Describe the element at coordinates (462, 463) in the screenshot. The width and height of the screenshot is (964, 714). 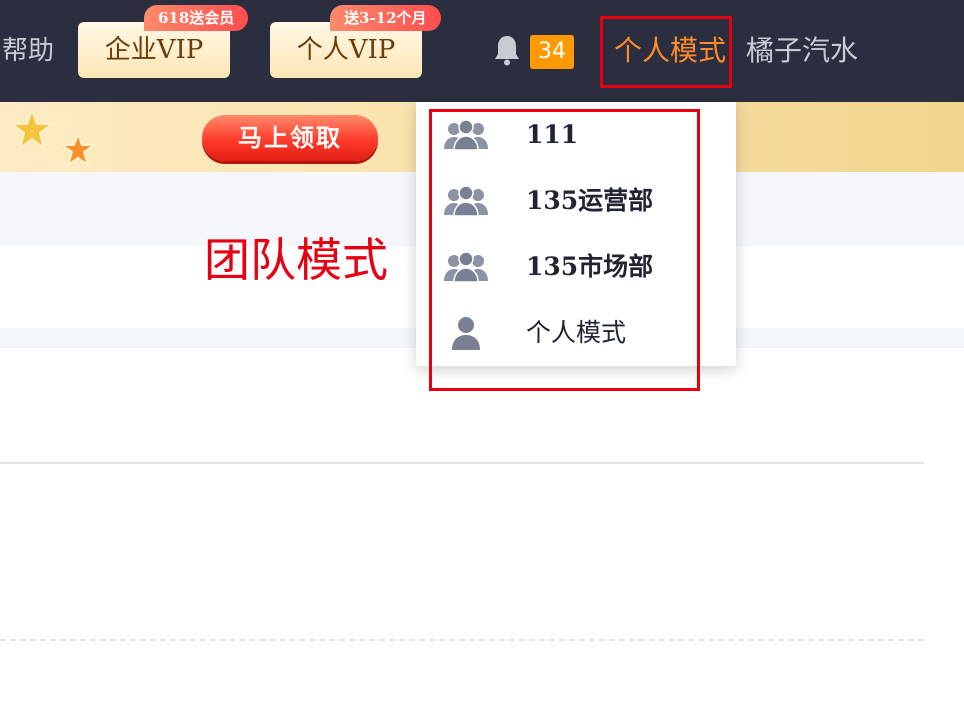
I see `divider` at that location.